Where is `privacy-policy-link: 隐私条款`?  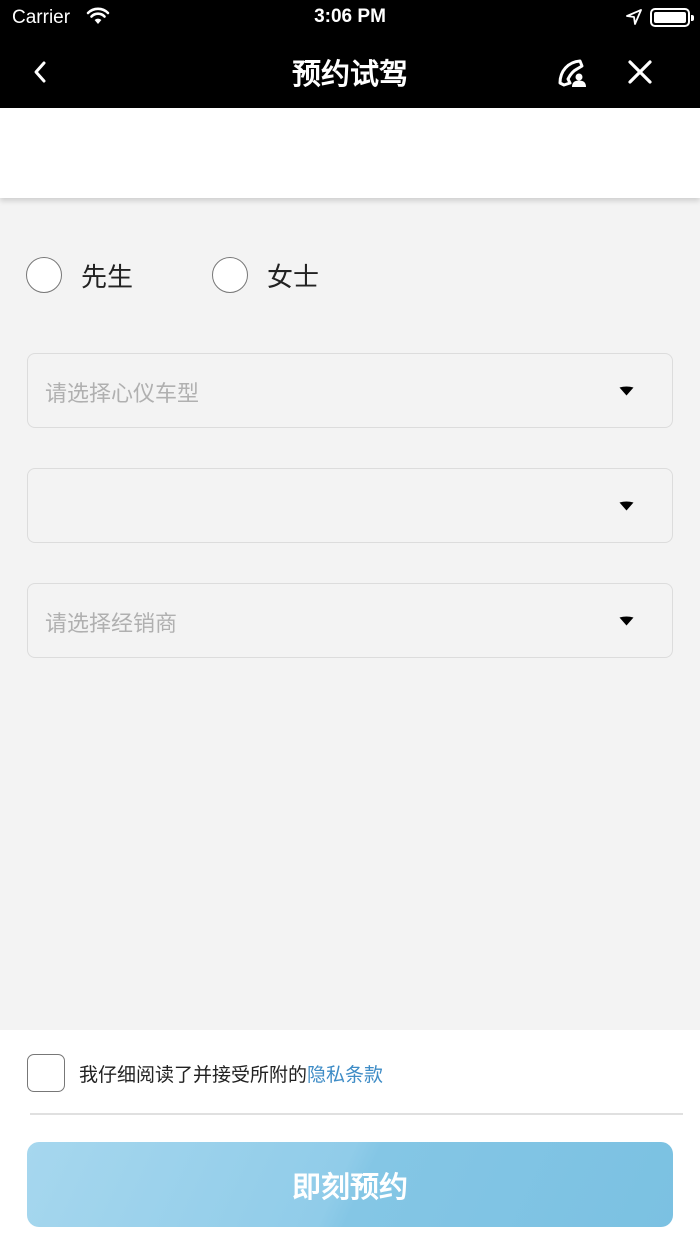 privacy-policy-link: 隐私条款 is located at coordinates (345, 1075).